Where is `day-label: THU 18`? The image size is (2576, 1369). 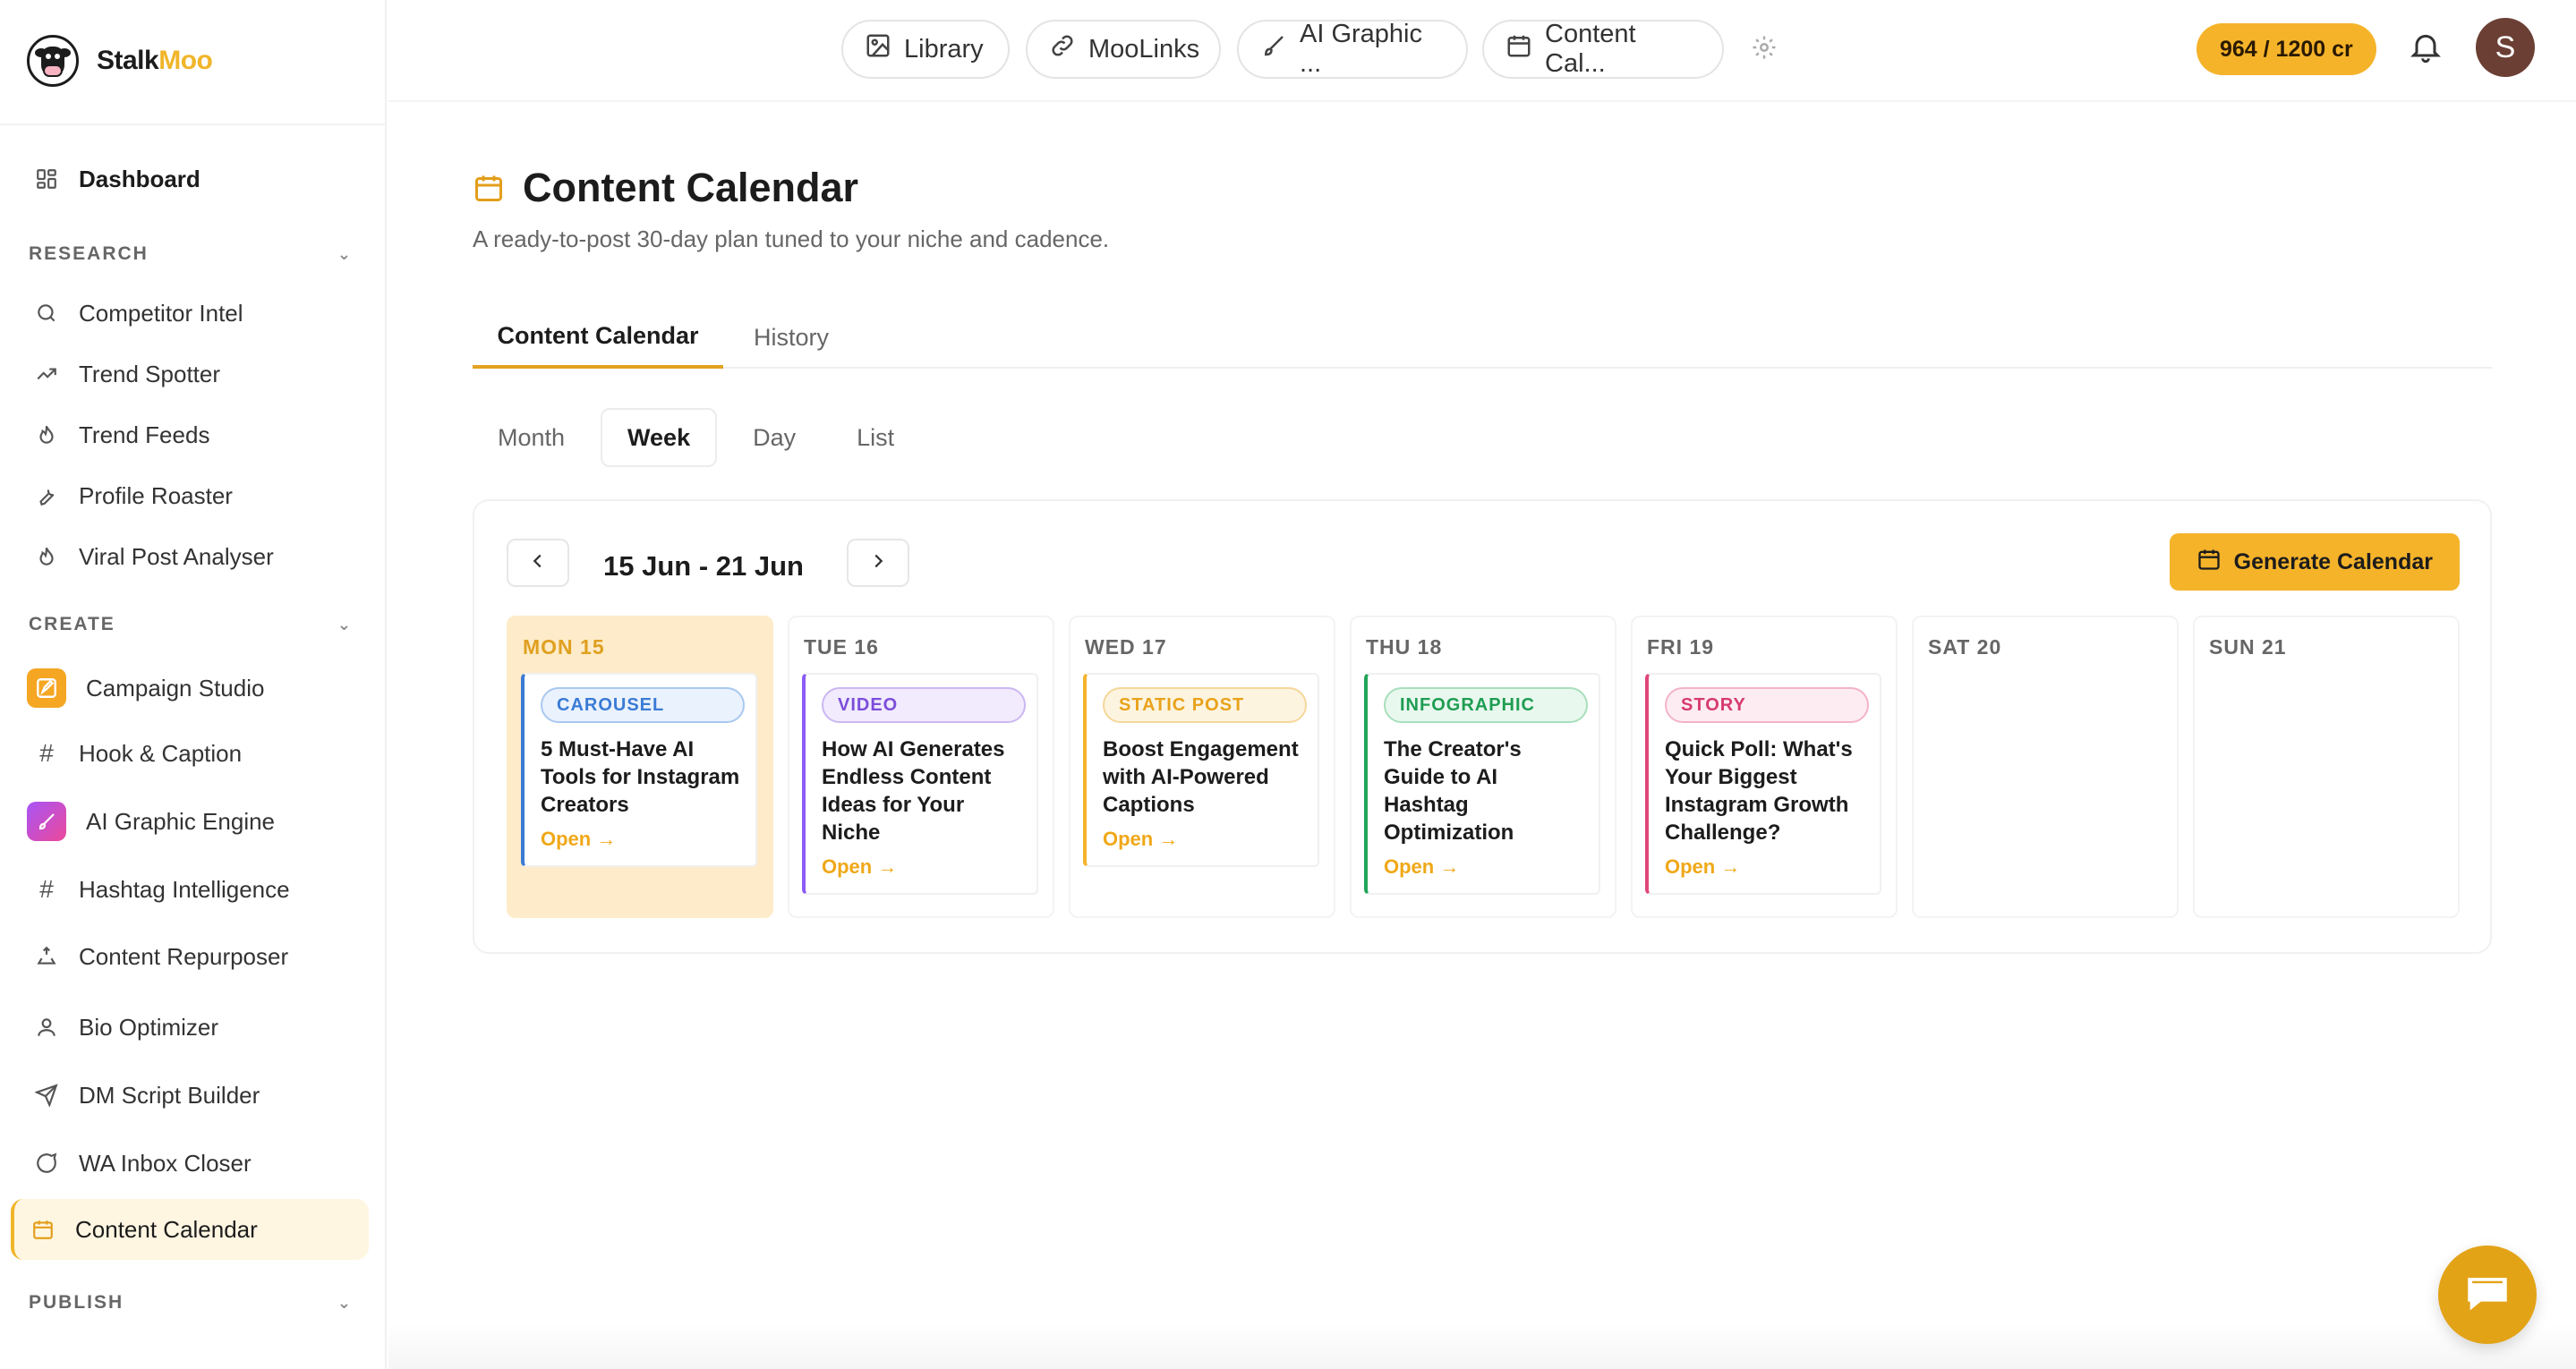
day-label: THU 18 is located at coordinates (1404, 647).